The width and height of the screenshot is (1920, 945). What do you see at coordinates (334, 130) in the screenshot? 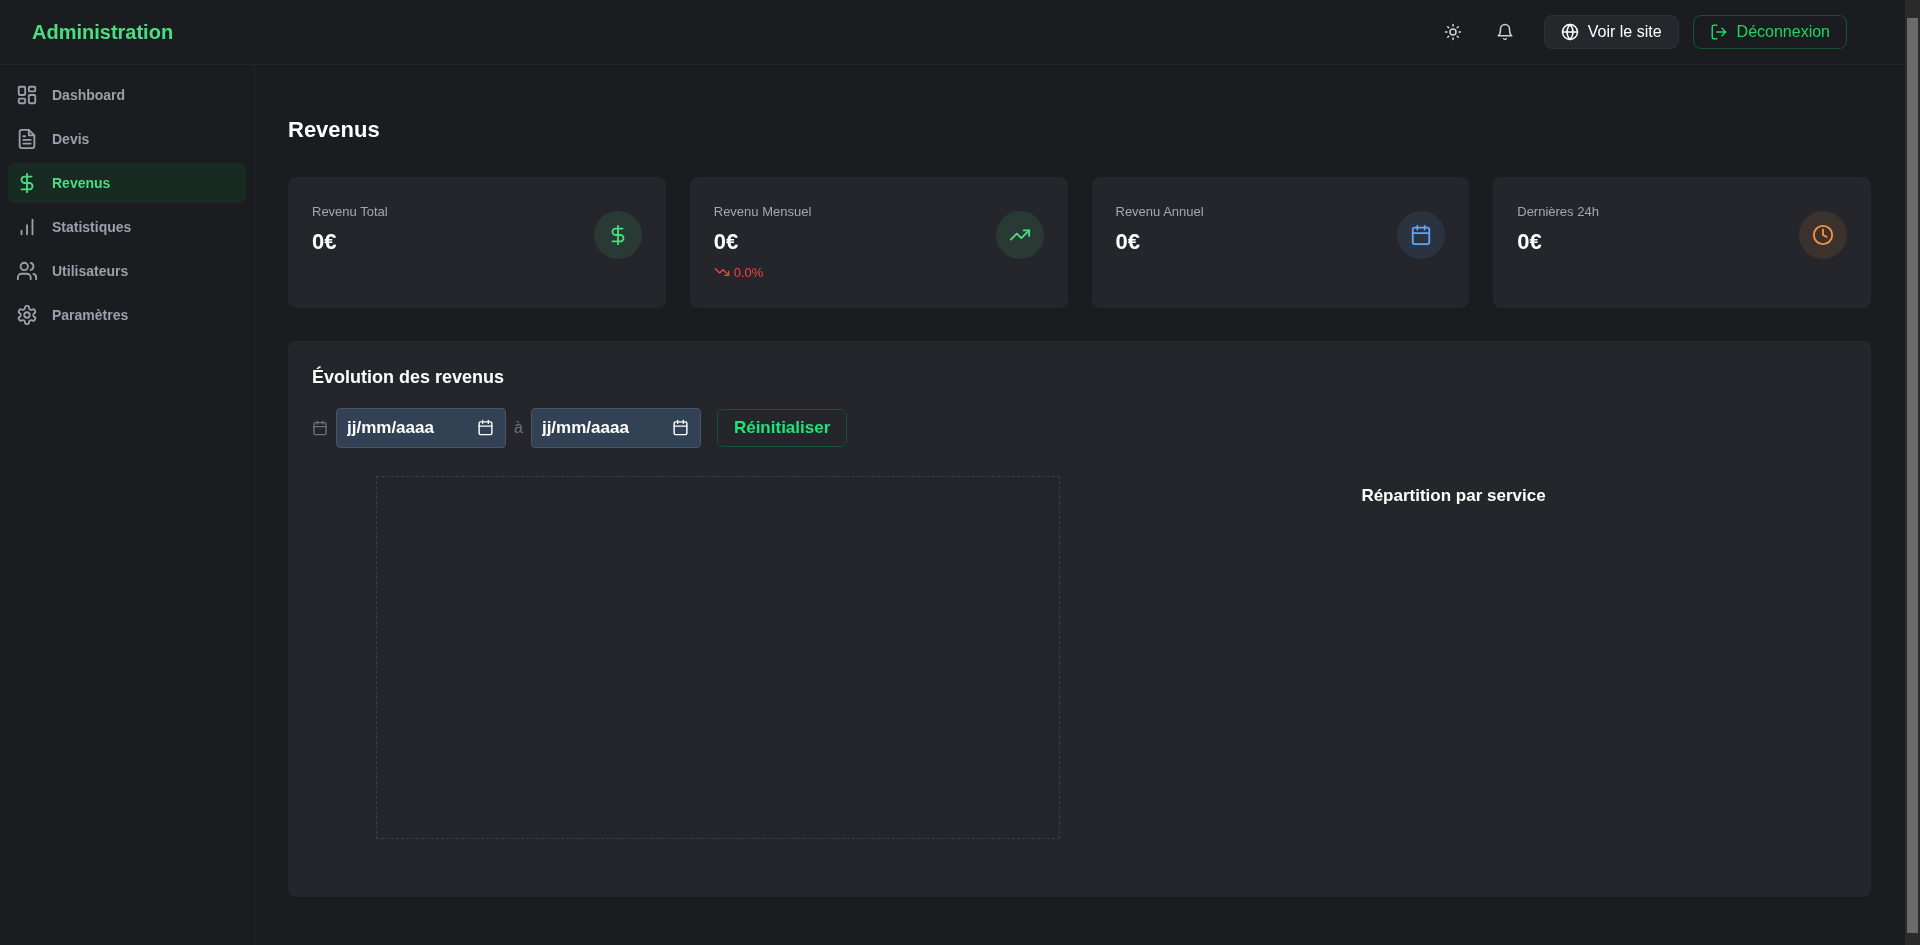
I see `page-title: Revenus` at bounding box center [334, 130].